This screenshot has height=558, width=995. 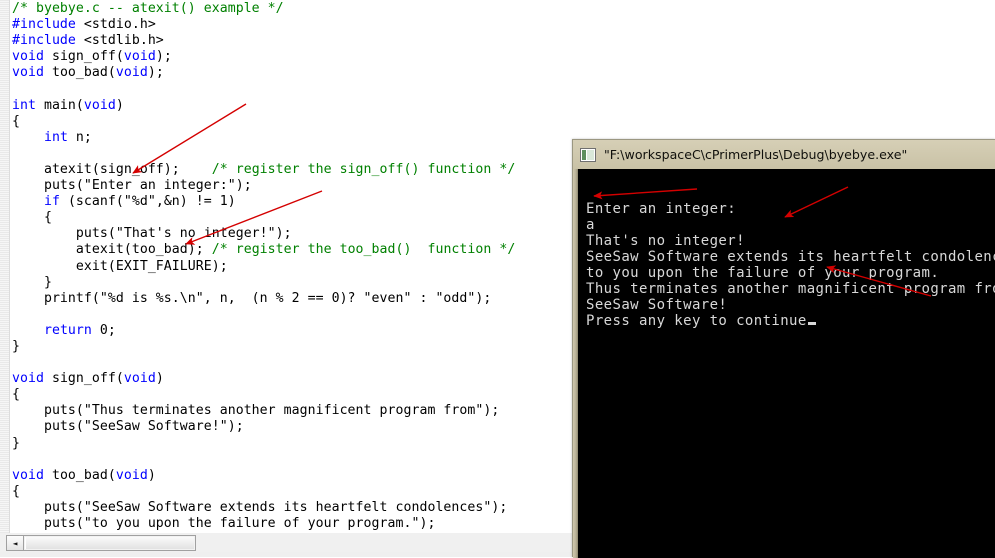 What do you see at coordinates (132, 186) in the screenshot?
I see `code-token: puts("Enter an integer:");` at bounding box center [132, 186].